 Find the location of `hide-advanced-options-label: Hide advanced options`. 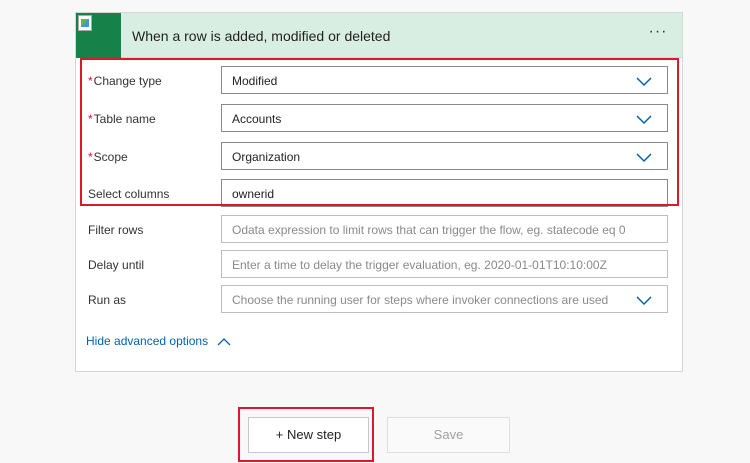

hide-advanced-options-label: Hide advanced options is located at coordinates (147, 341).